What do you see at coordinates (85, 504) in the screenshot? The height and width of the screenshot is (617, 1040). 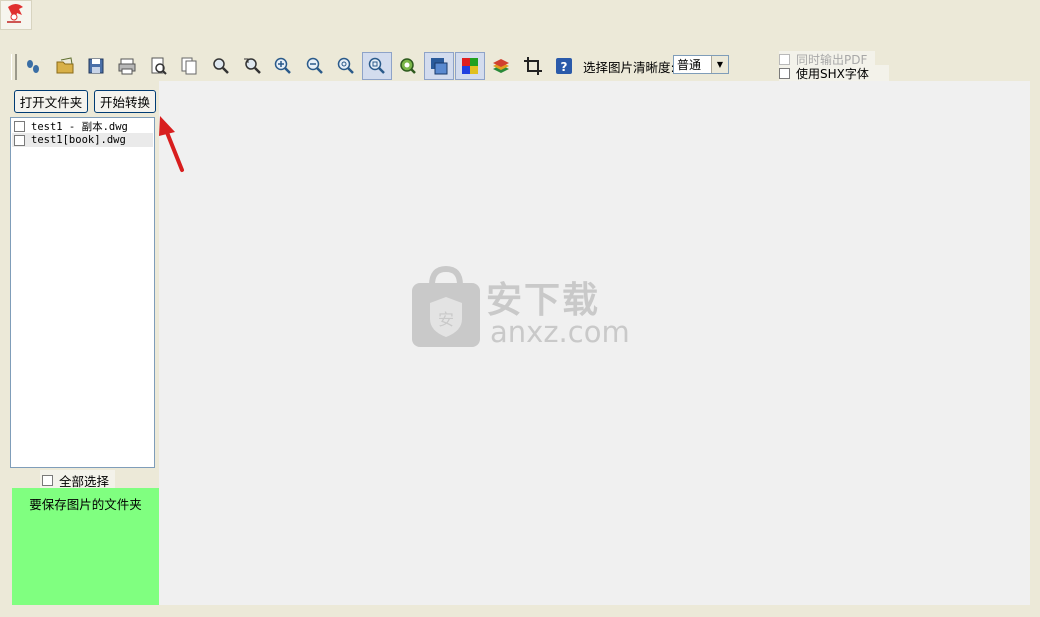 I see `save-folder-label: 要保存图片的文件夹` at bounding box center [85, 504].